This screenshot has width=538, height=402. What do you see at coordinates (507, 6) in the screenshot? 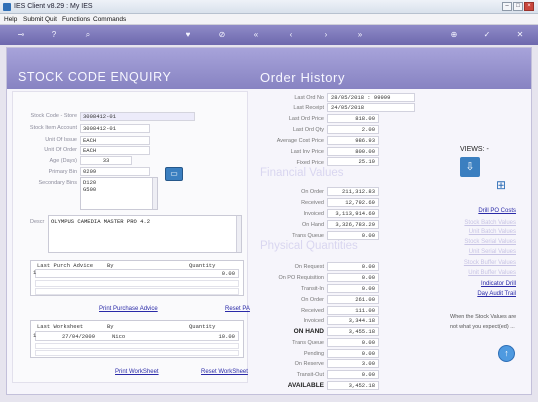
I see `minimize-button: –` at bounding box center [507, 6].